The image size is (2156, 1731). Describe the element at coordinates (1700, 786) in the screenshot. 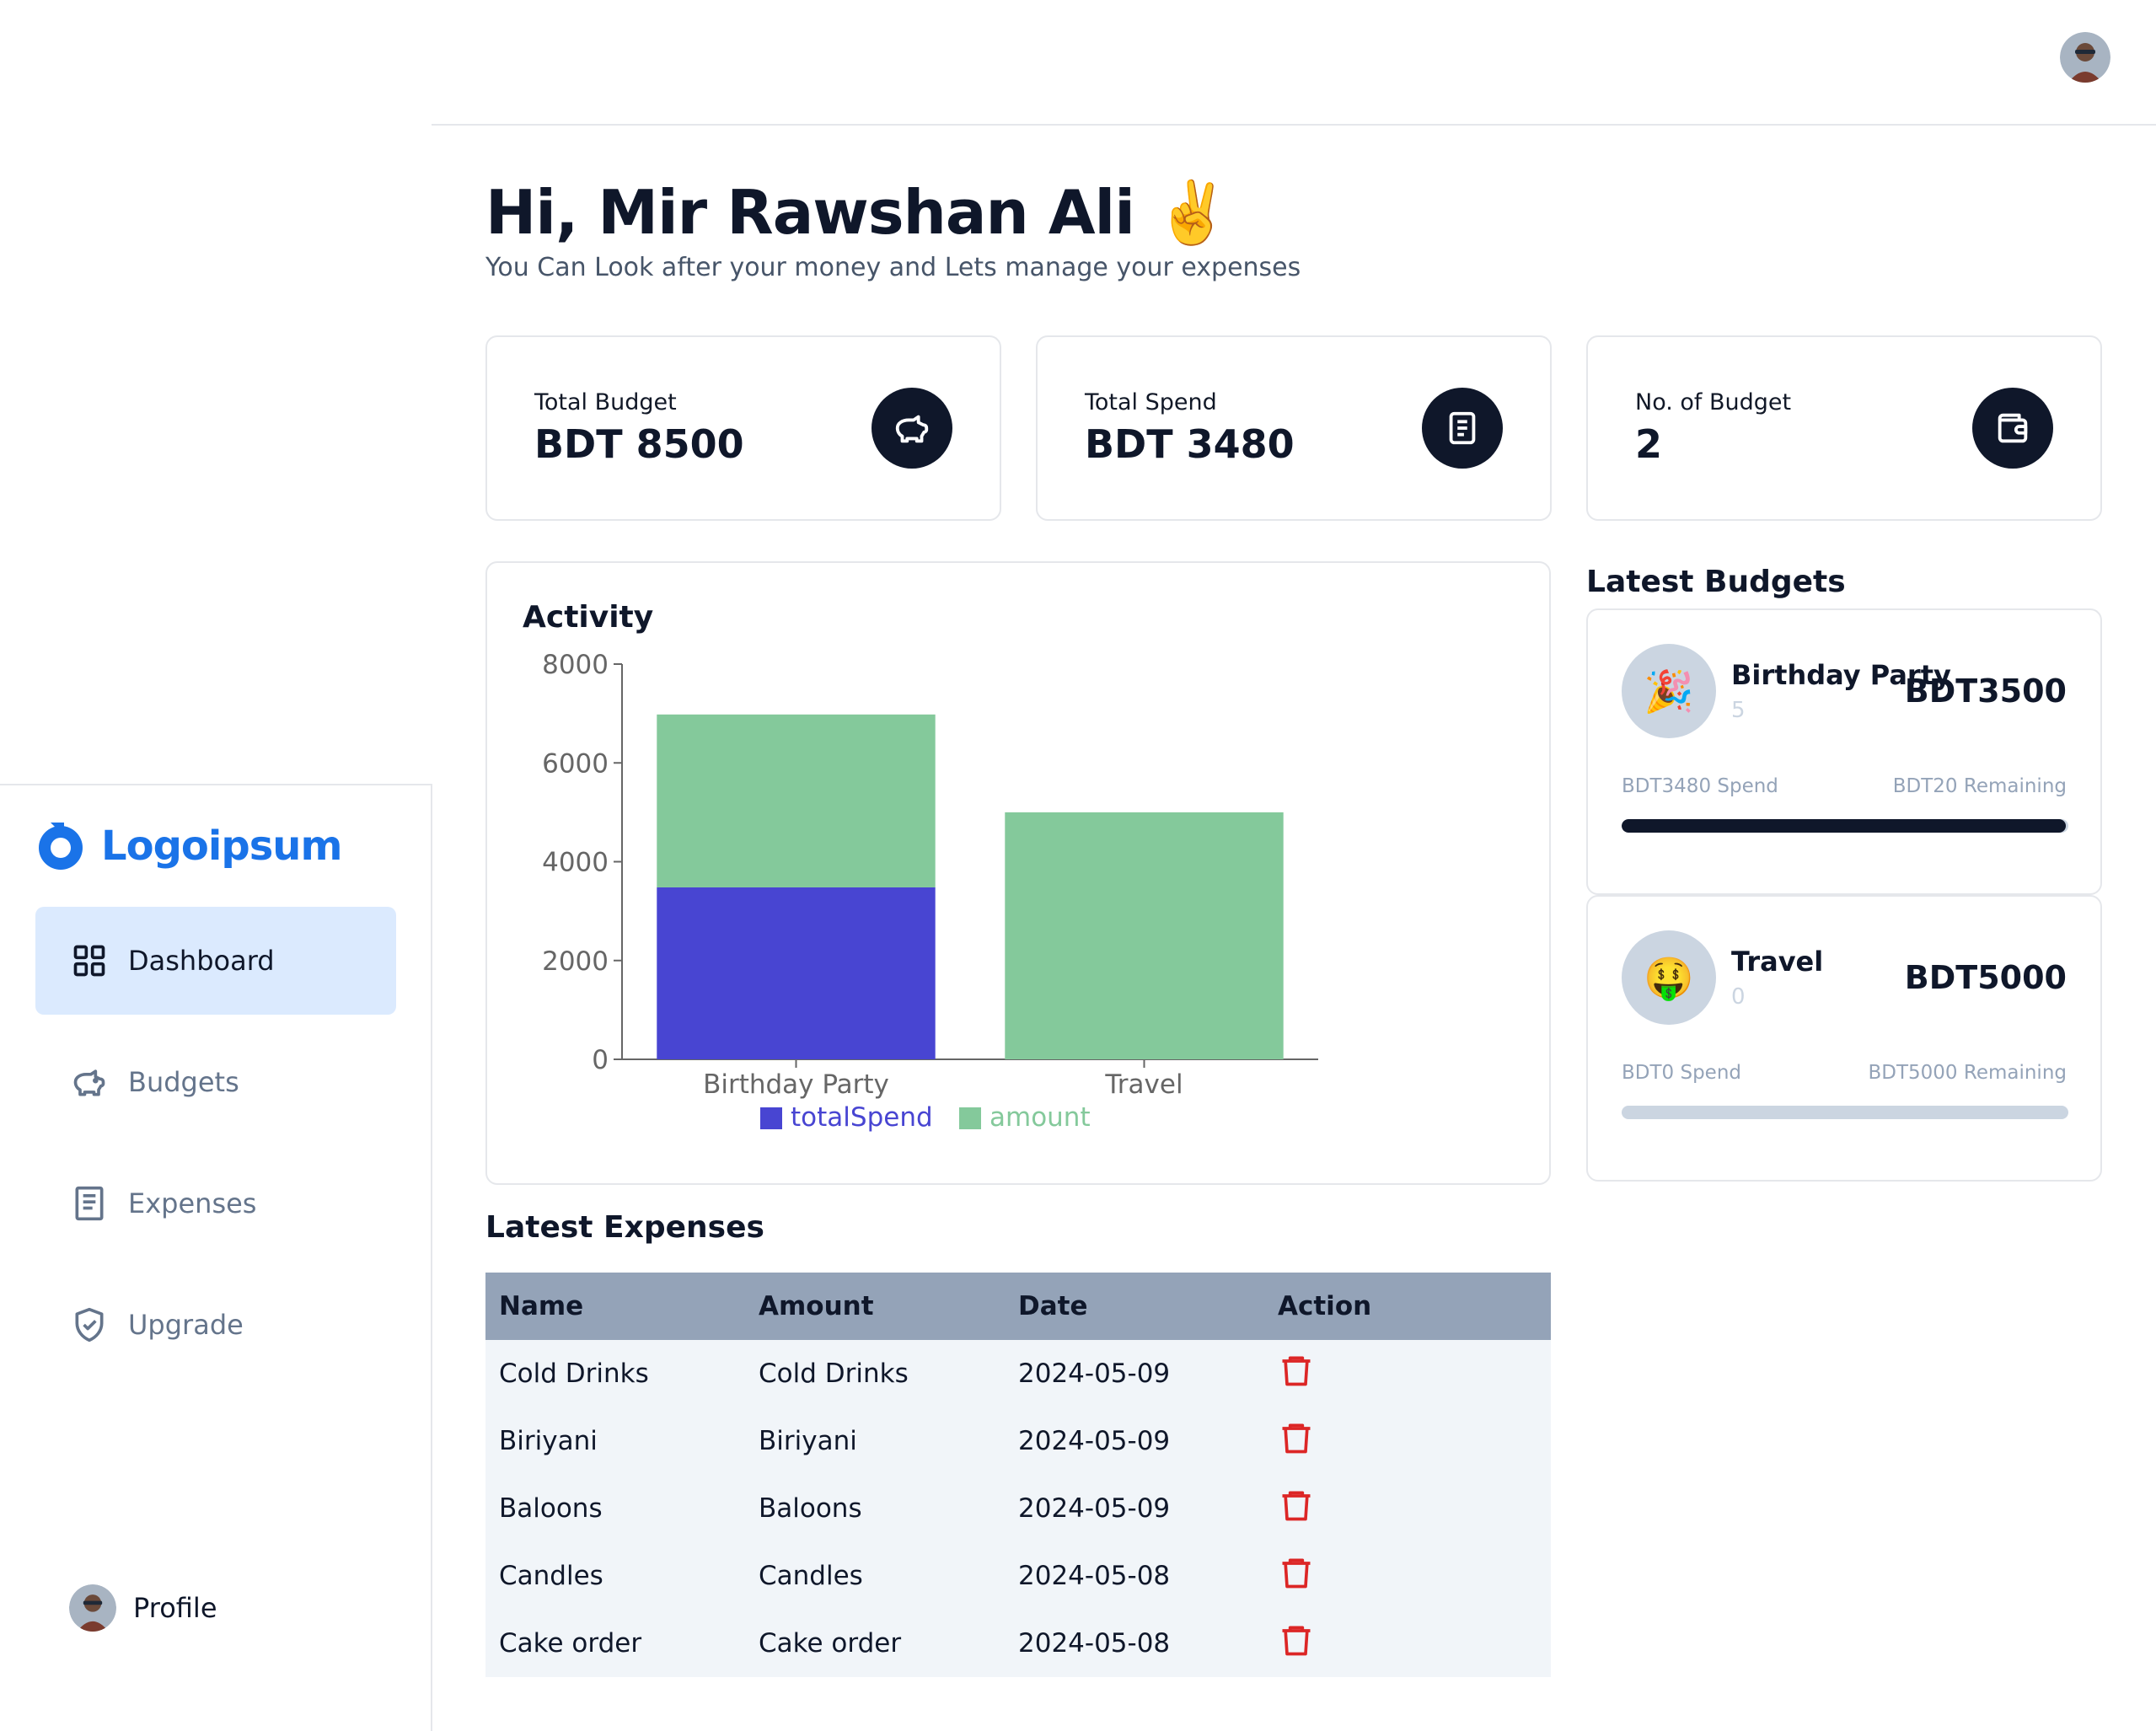

I see `budget-spend: BDT3480 Spend` at that location.